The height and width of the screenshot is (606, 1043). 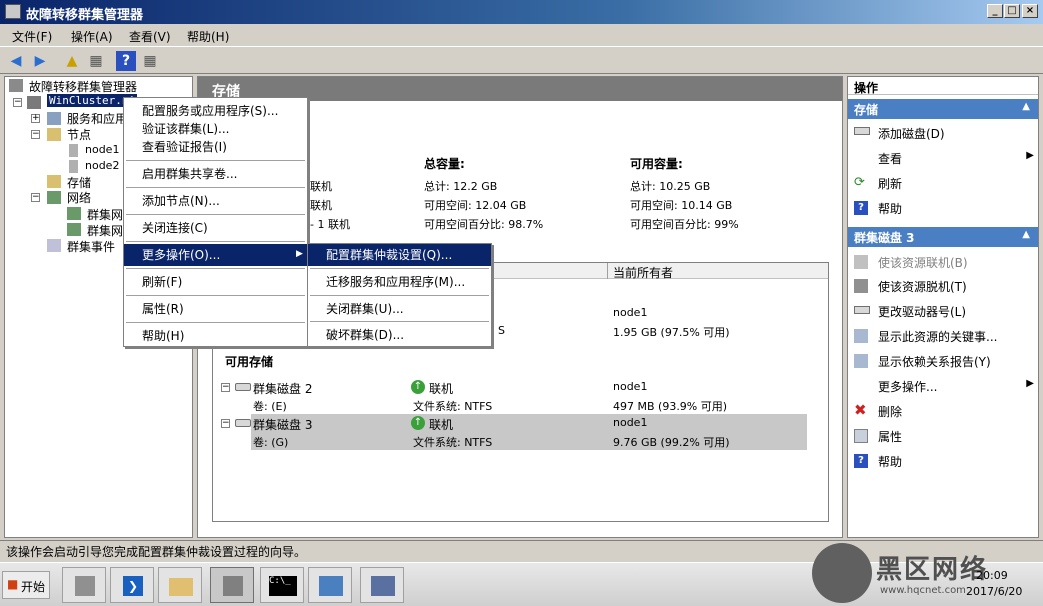 What do you see at coordinates (282, 585) in the screenshot?
I see `taskbar-cmd-icon: C:\_` at bounding box center [282, 585].